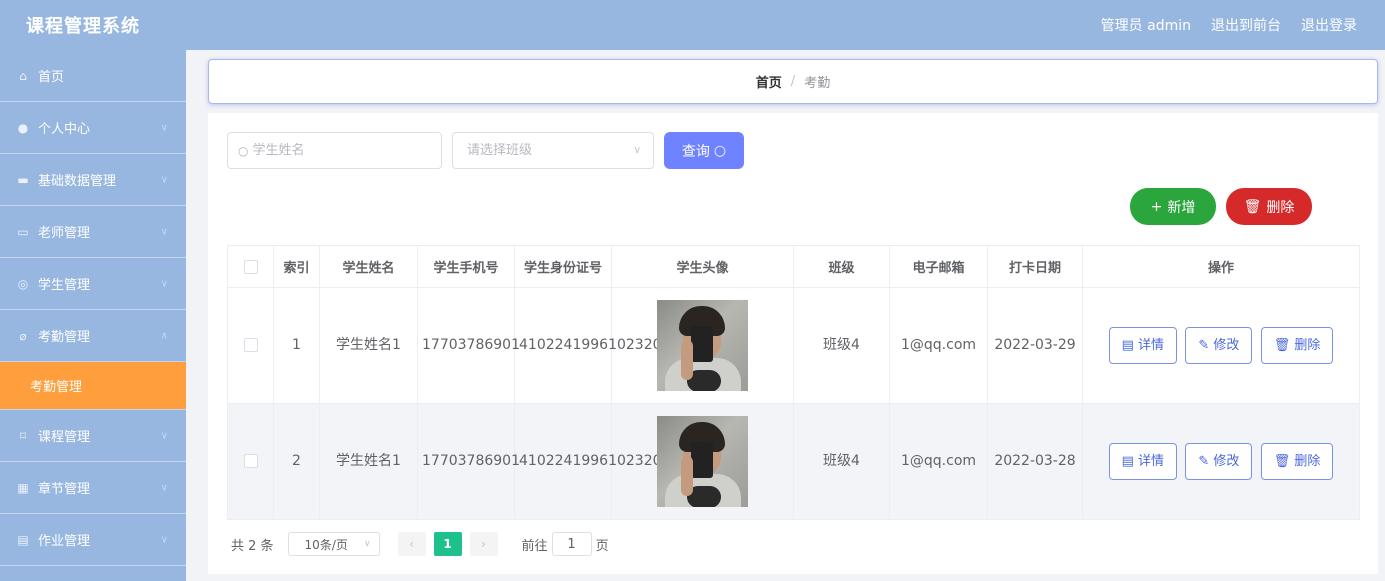  What do you see at coordinates (64, 285) in the screenshot?
I see `sidebar-item-label: 学生管理` at bounding box center [64, 285].